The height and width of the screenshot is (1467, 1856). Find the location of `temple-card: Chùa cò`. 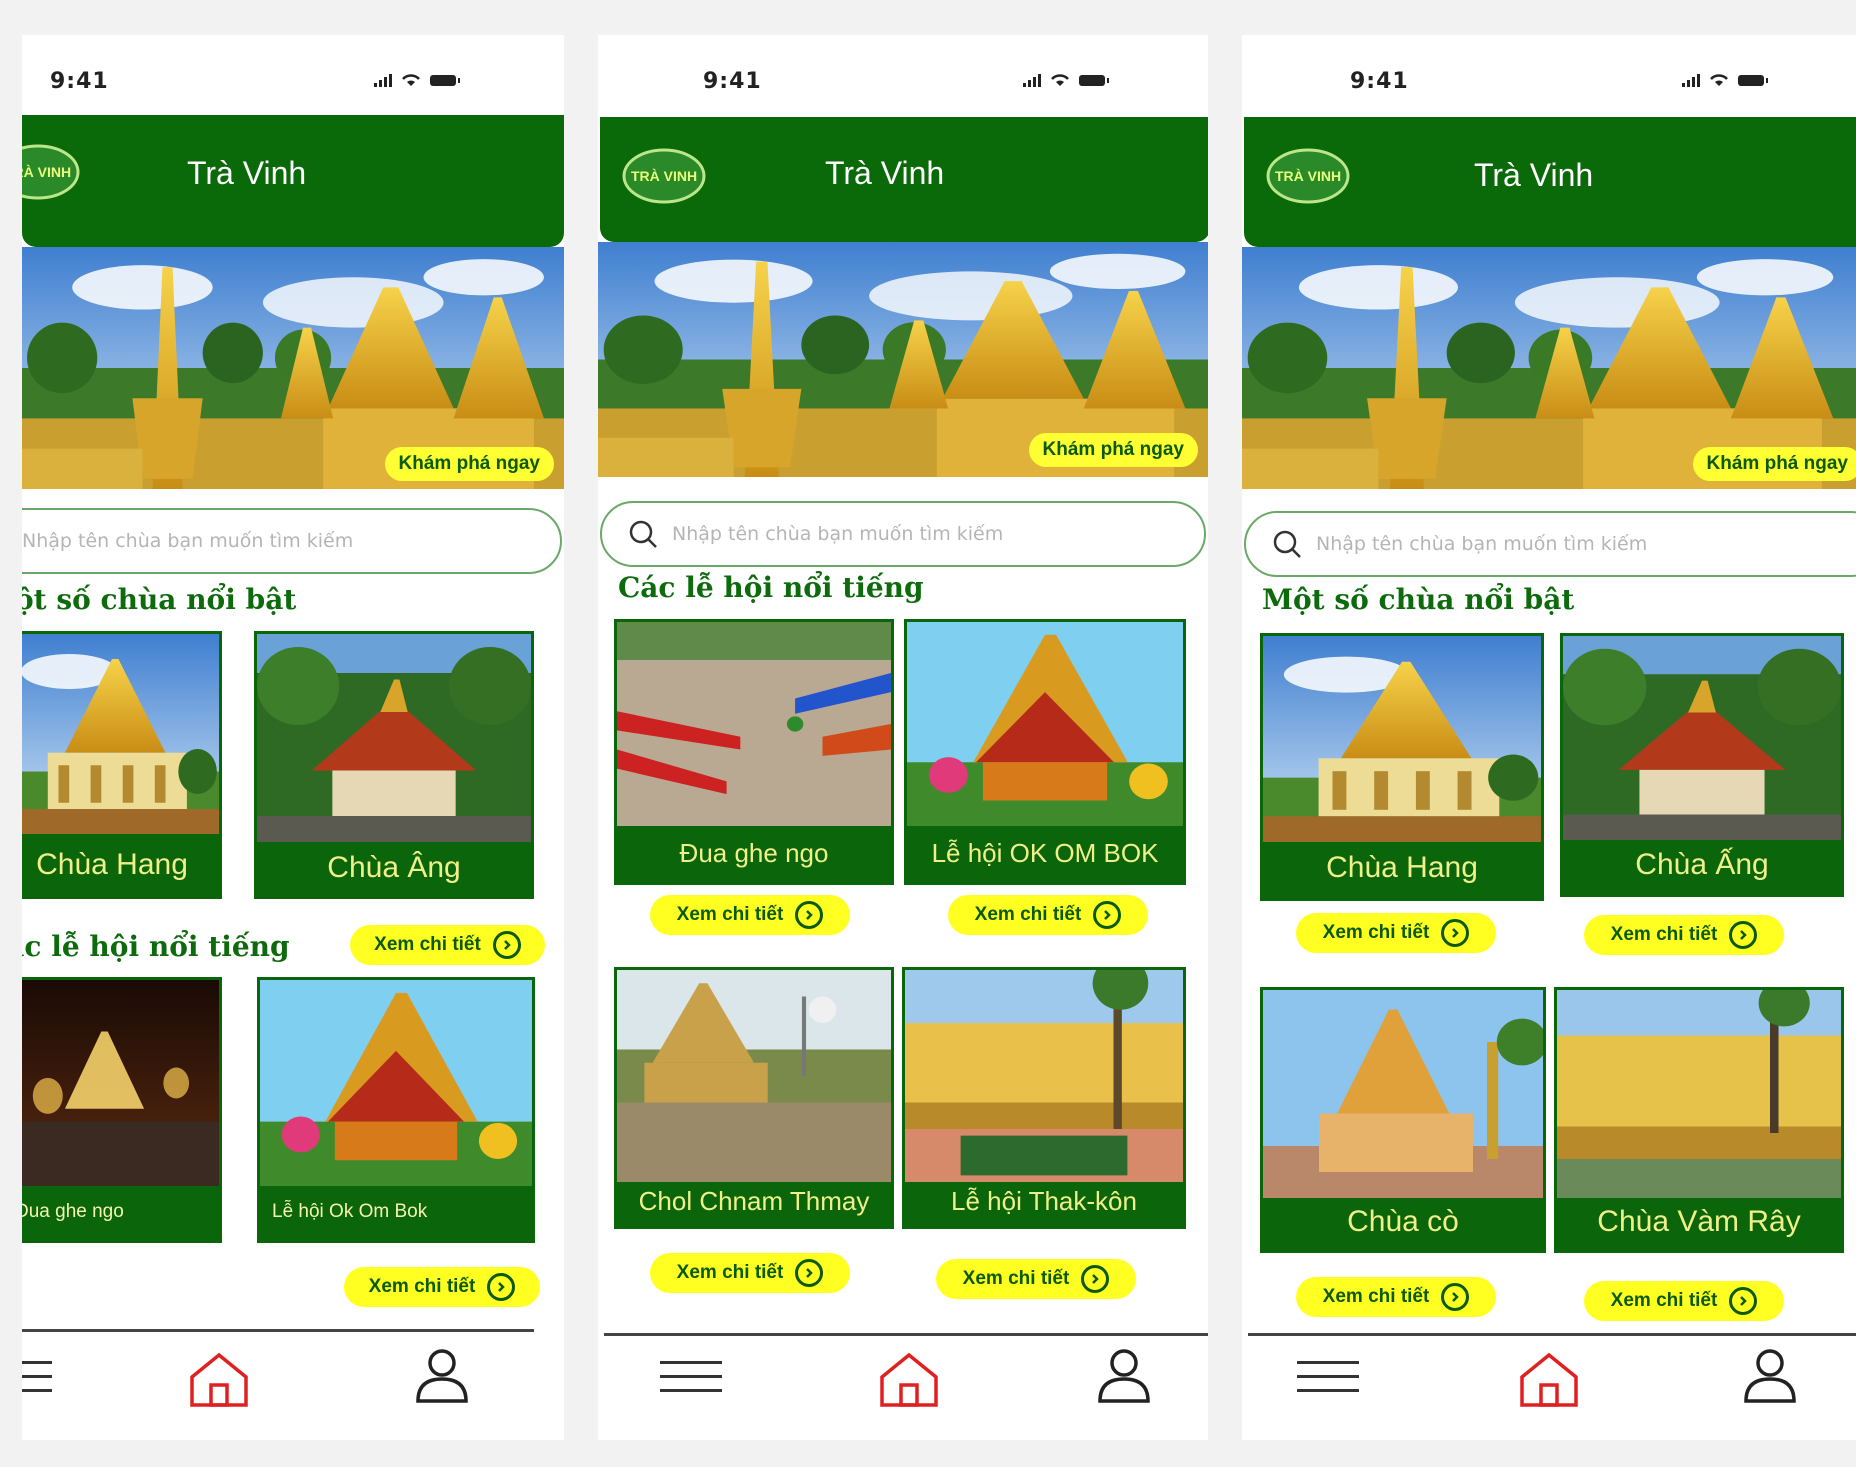

temple-card: Chùa cò is located at coordinates (1403, 1120).